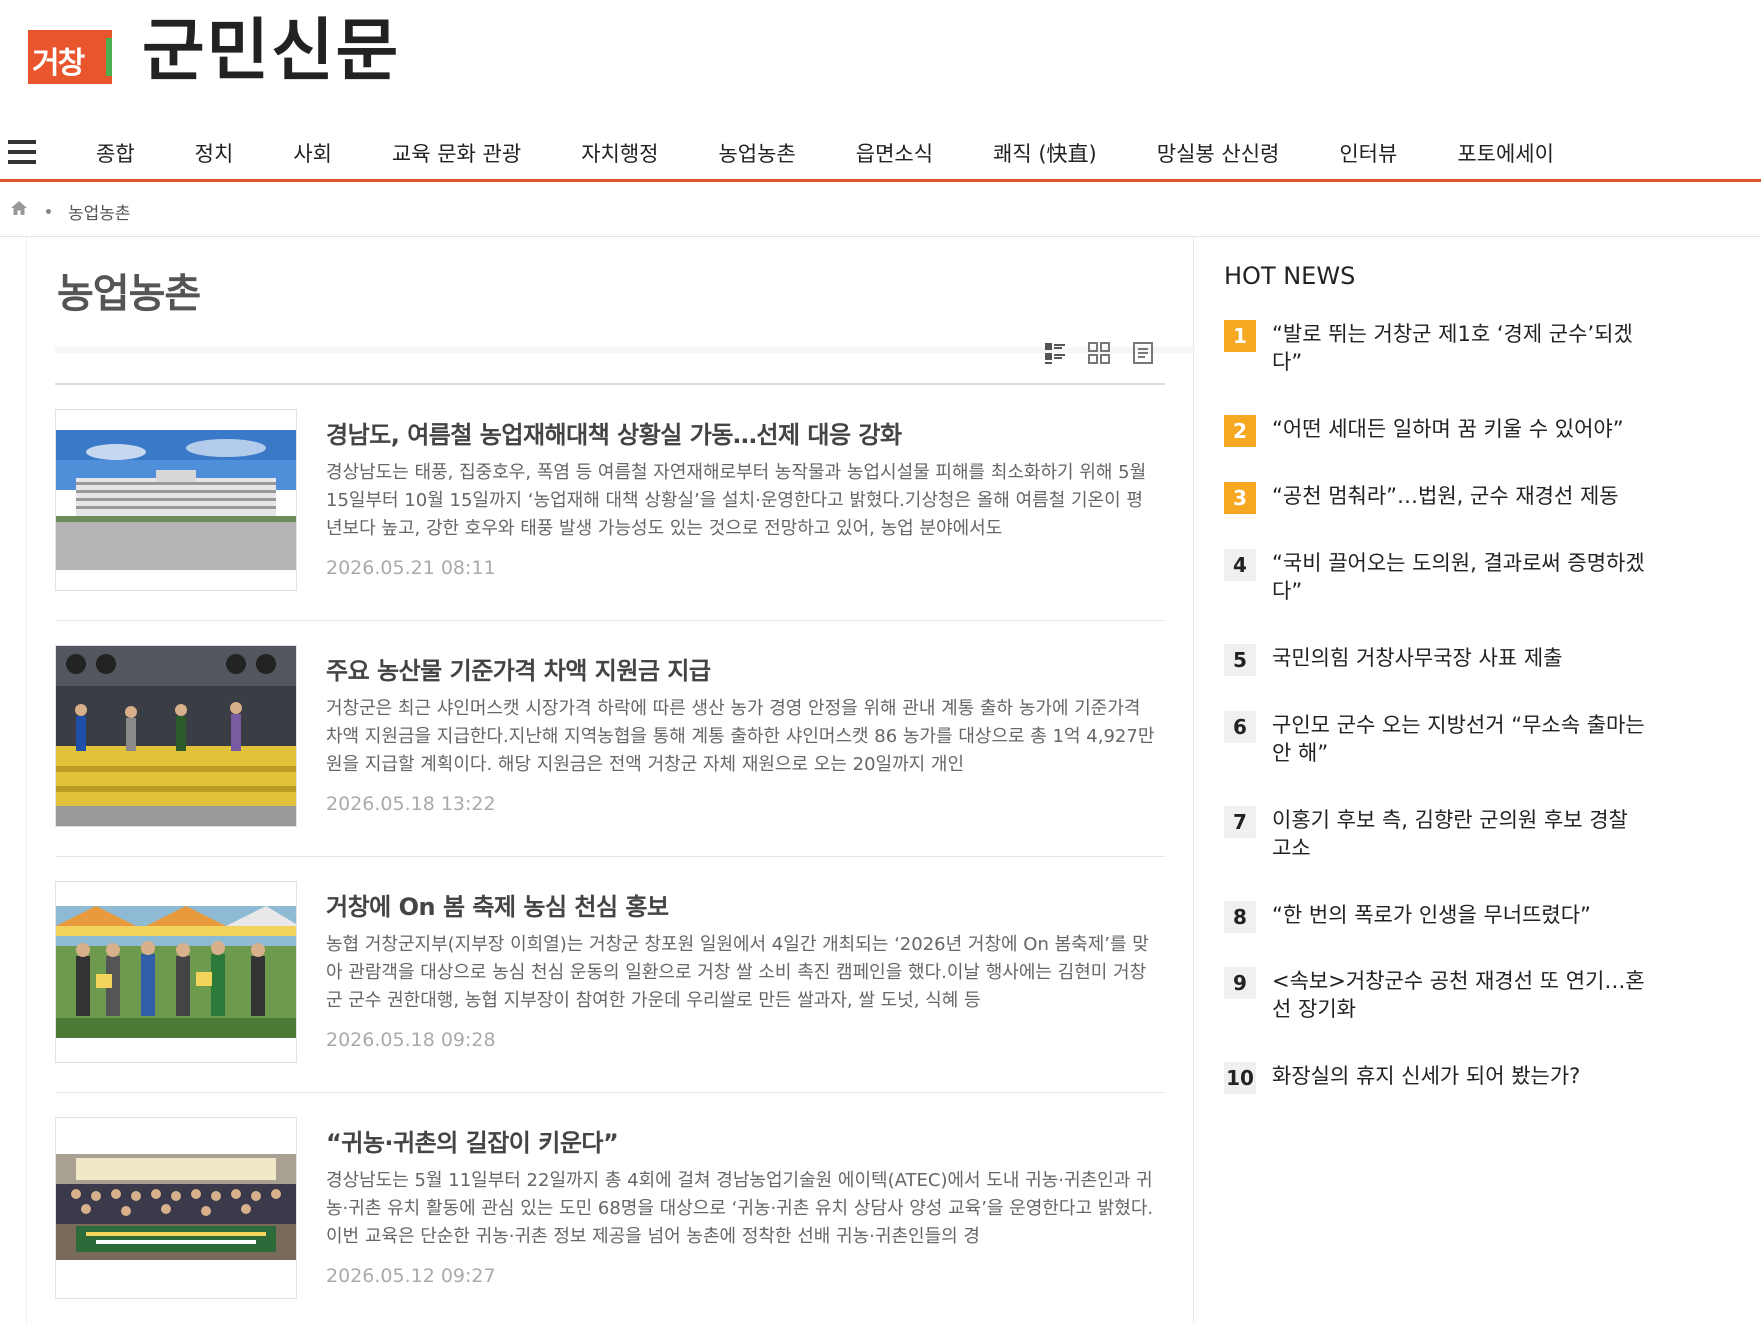  What do you see at coordinates (1368, 153) in the screenshot?
I see `nav-item-interview: 인터뷰` at bounding box center [1368, 153].